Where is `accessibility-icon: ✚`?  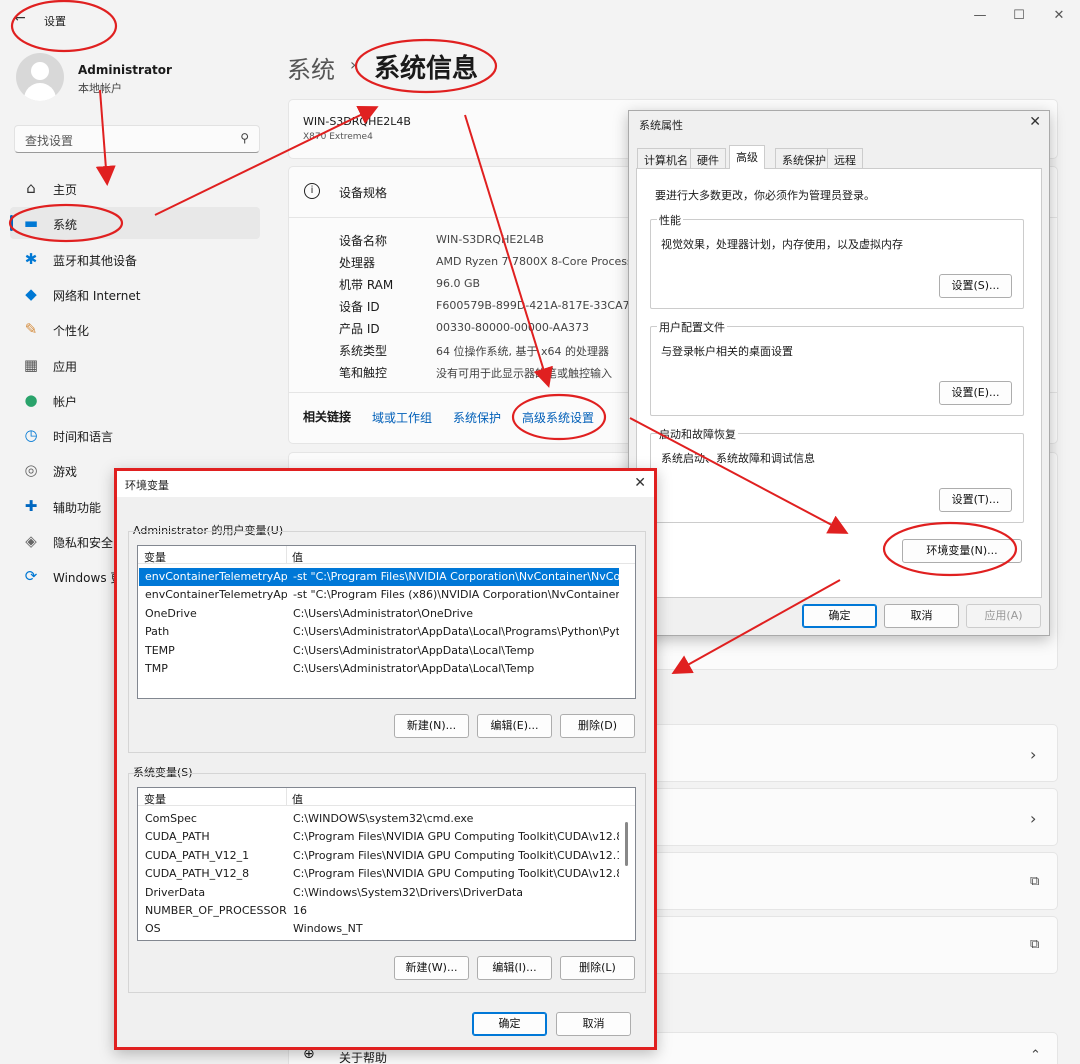
accessibility-icon: ✚ is located at coordinates (31, 505).